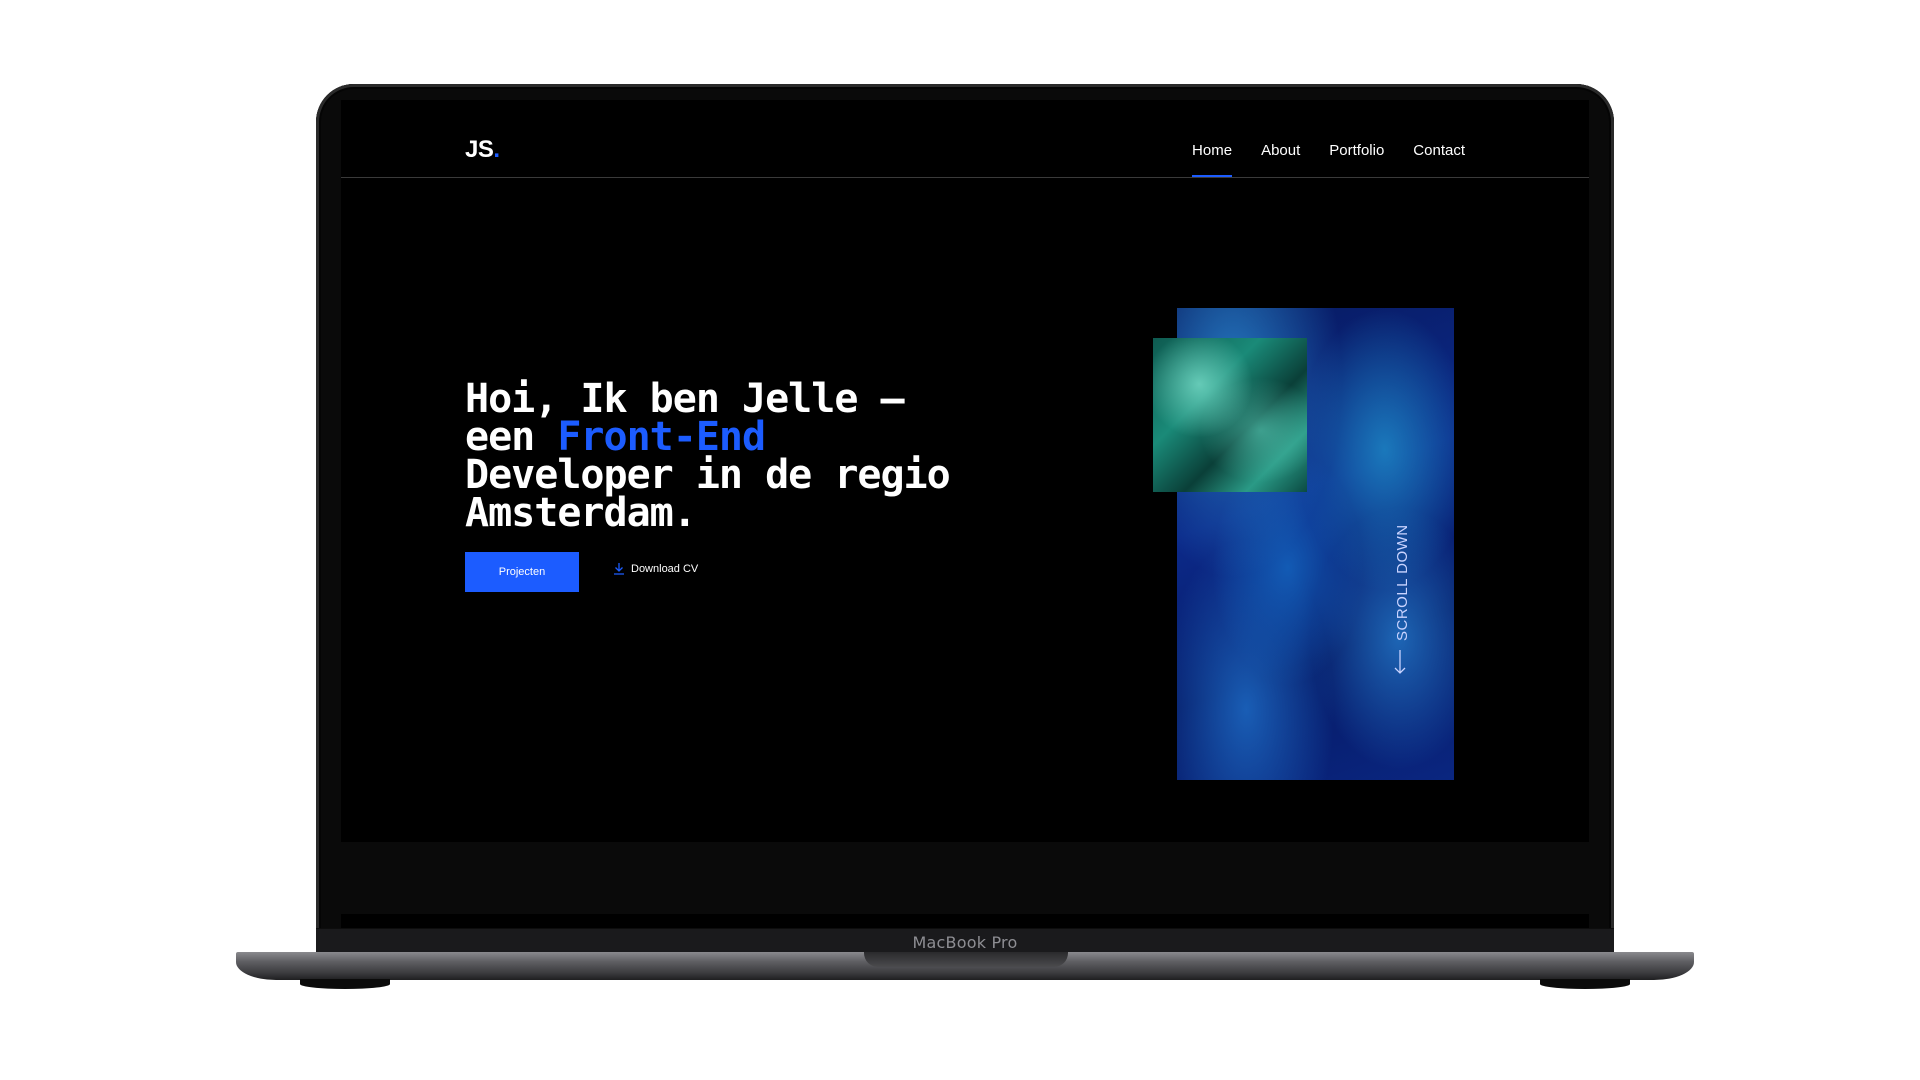 Image resolution: width=1920 pixels, height=1080 pixels. I want to click on header-divider, so click(965, 177).